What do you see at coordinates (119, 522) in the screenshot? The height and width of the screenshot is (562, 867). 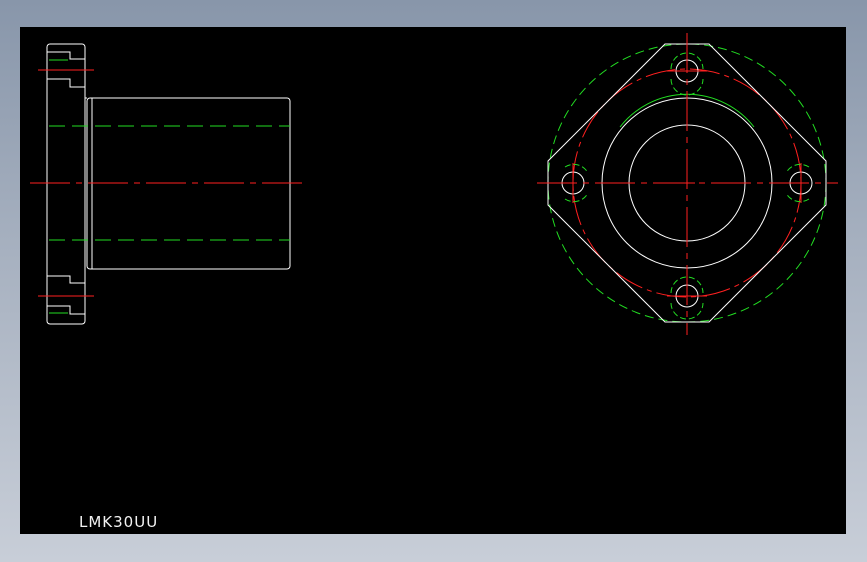 I see `part-number-label: LMK30UU` at bounding box center [119, 522].